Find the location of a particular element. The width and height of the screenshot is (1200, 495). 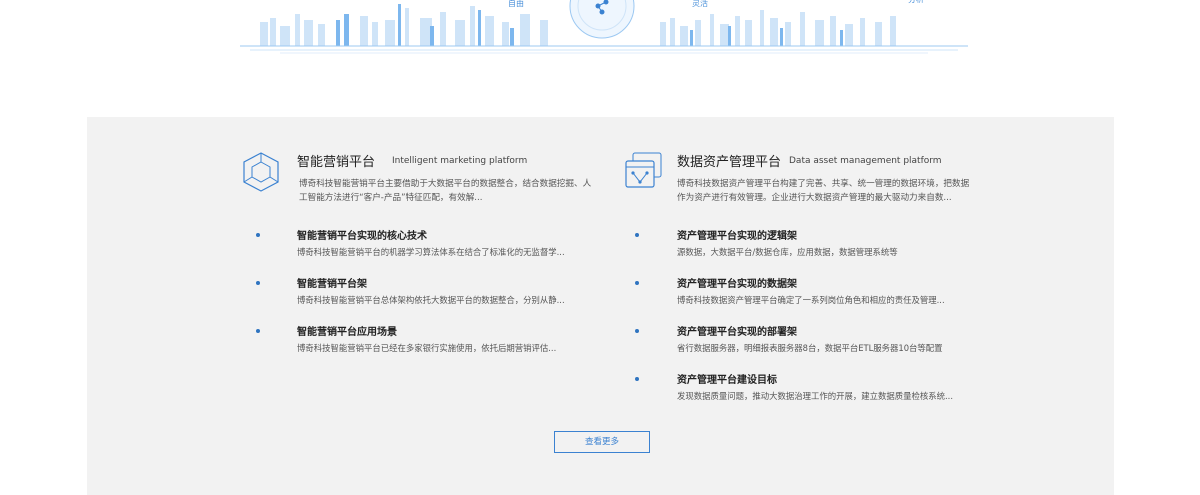

item-title: 智能营销平台实现的核心技术 is located at coordinates (362, 234).